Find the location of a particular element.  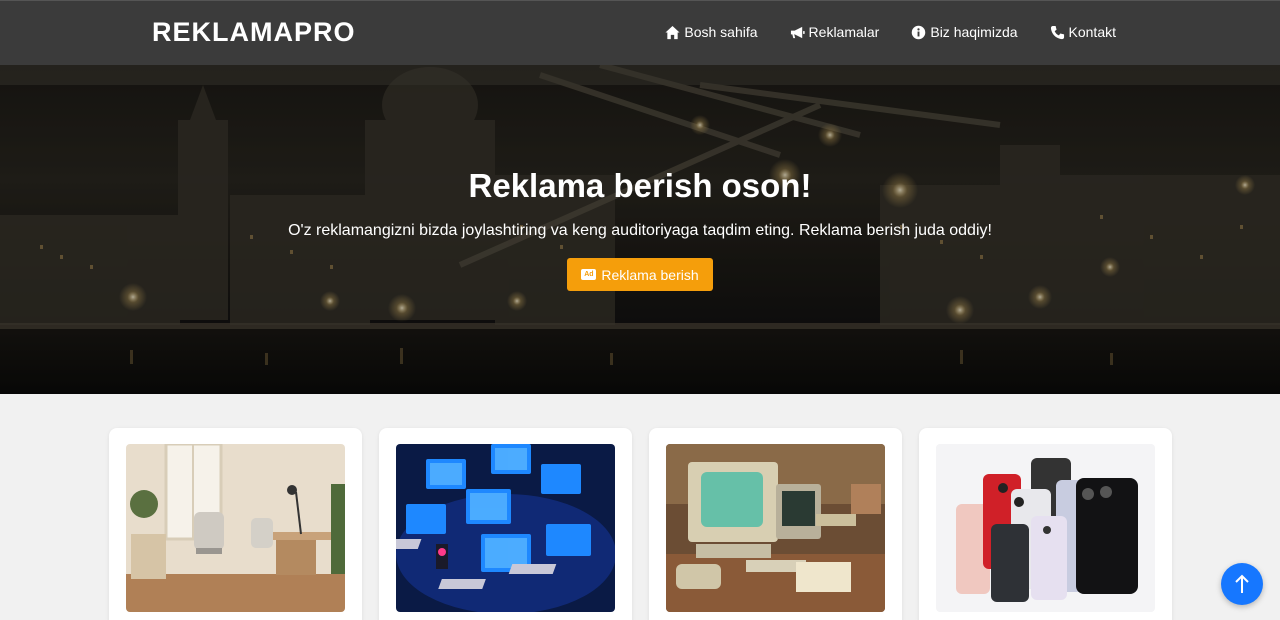

home-icon is located at coordinates (672, 32).